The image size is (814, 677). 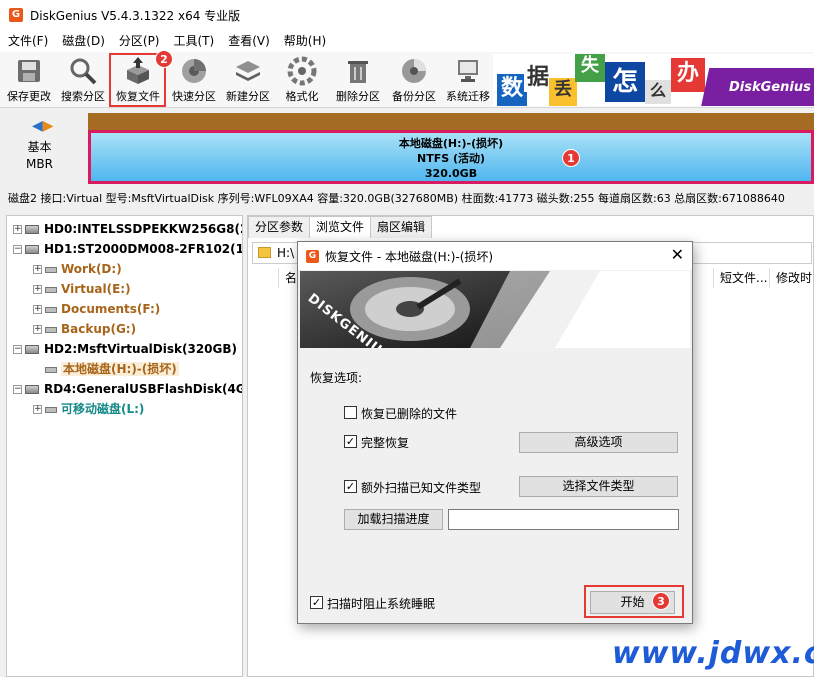 I want to click on tree-node-documents: + Documents(F:), so click(x=96, y=309).